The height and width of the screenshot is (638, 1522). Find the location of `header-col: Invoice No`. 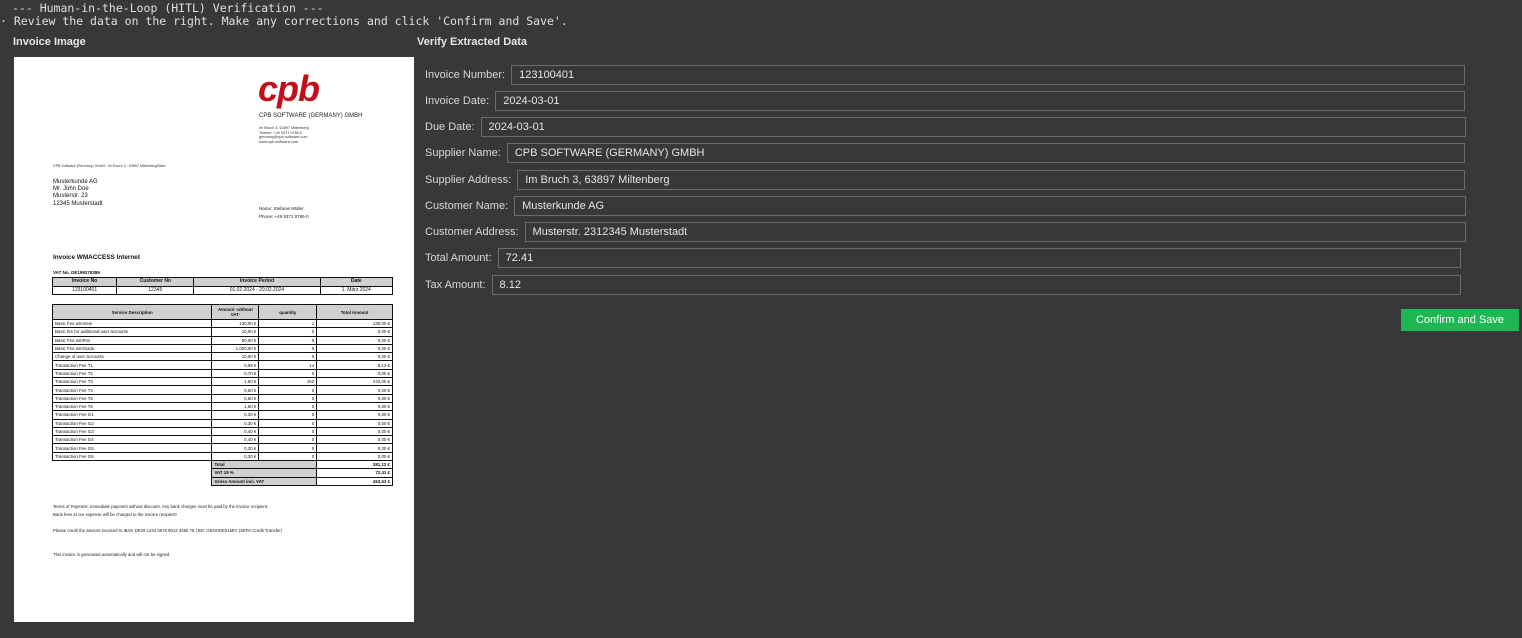

header-col: Invoice No is located at coordinates (84, 282).